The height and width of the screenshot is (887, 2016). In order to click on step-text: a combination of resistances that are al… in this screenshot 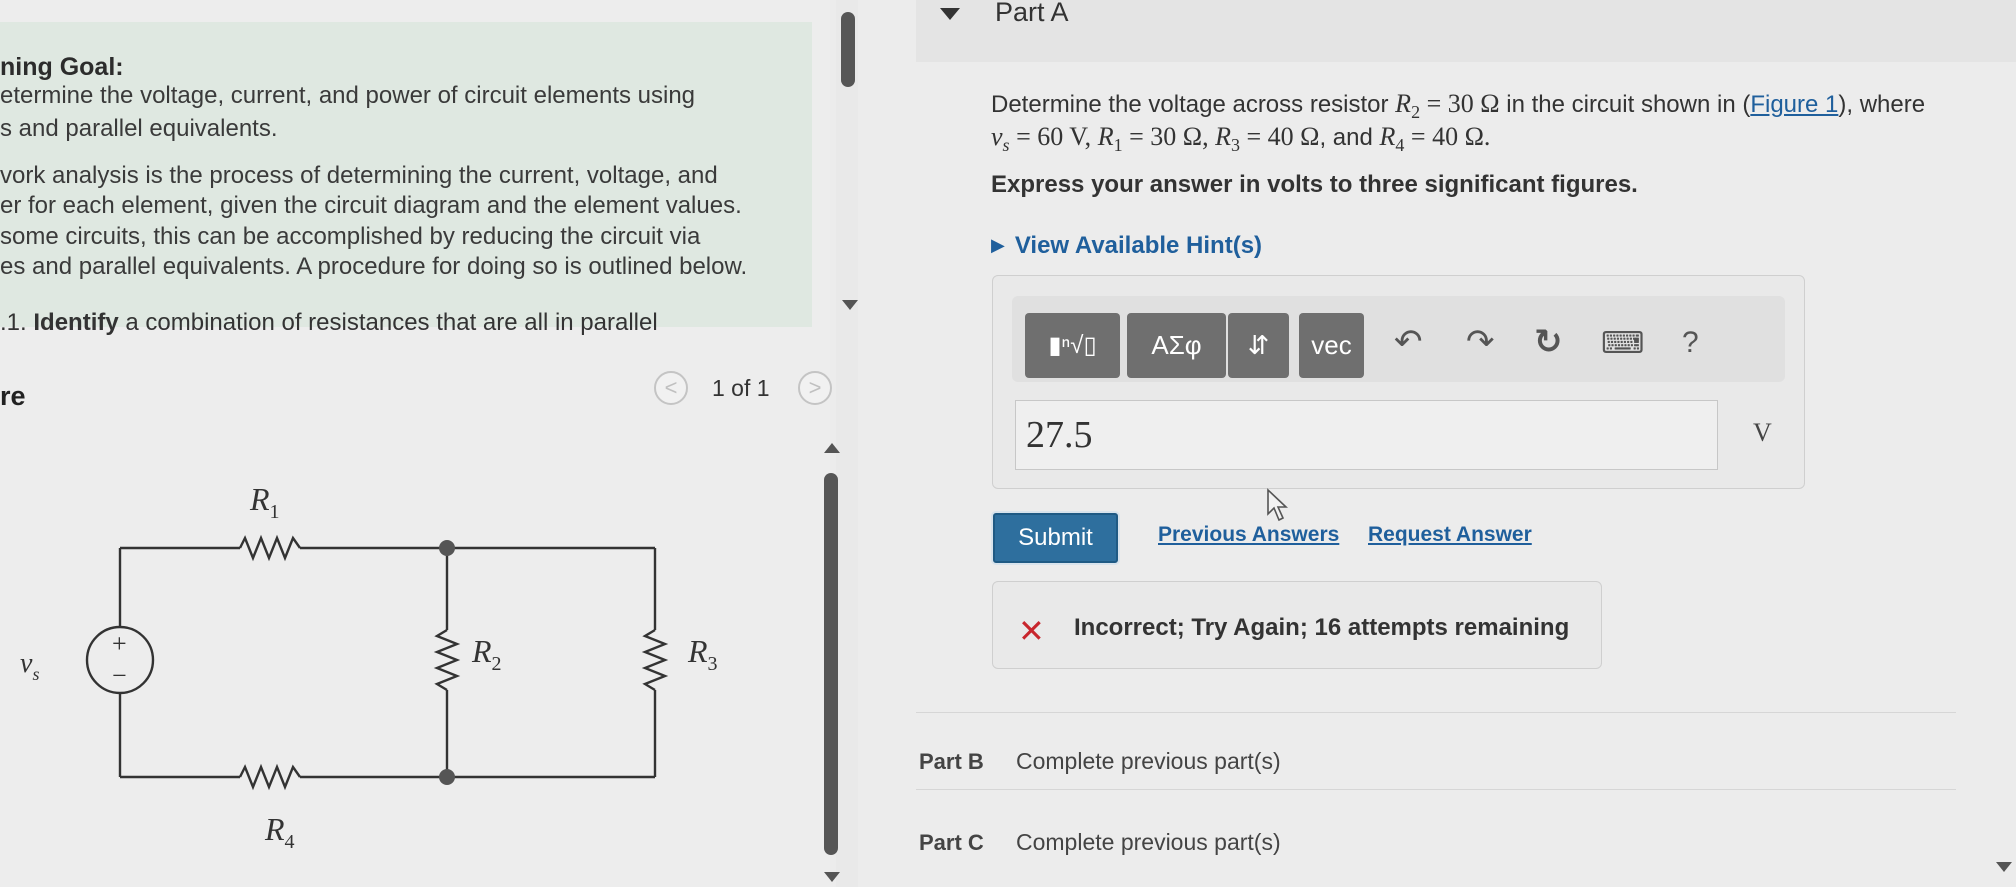, I will do `click(391, 322)`.